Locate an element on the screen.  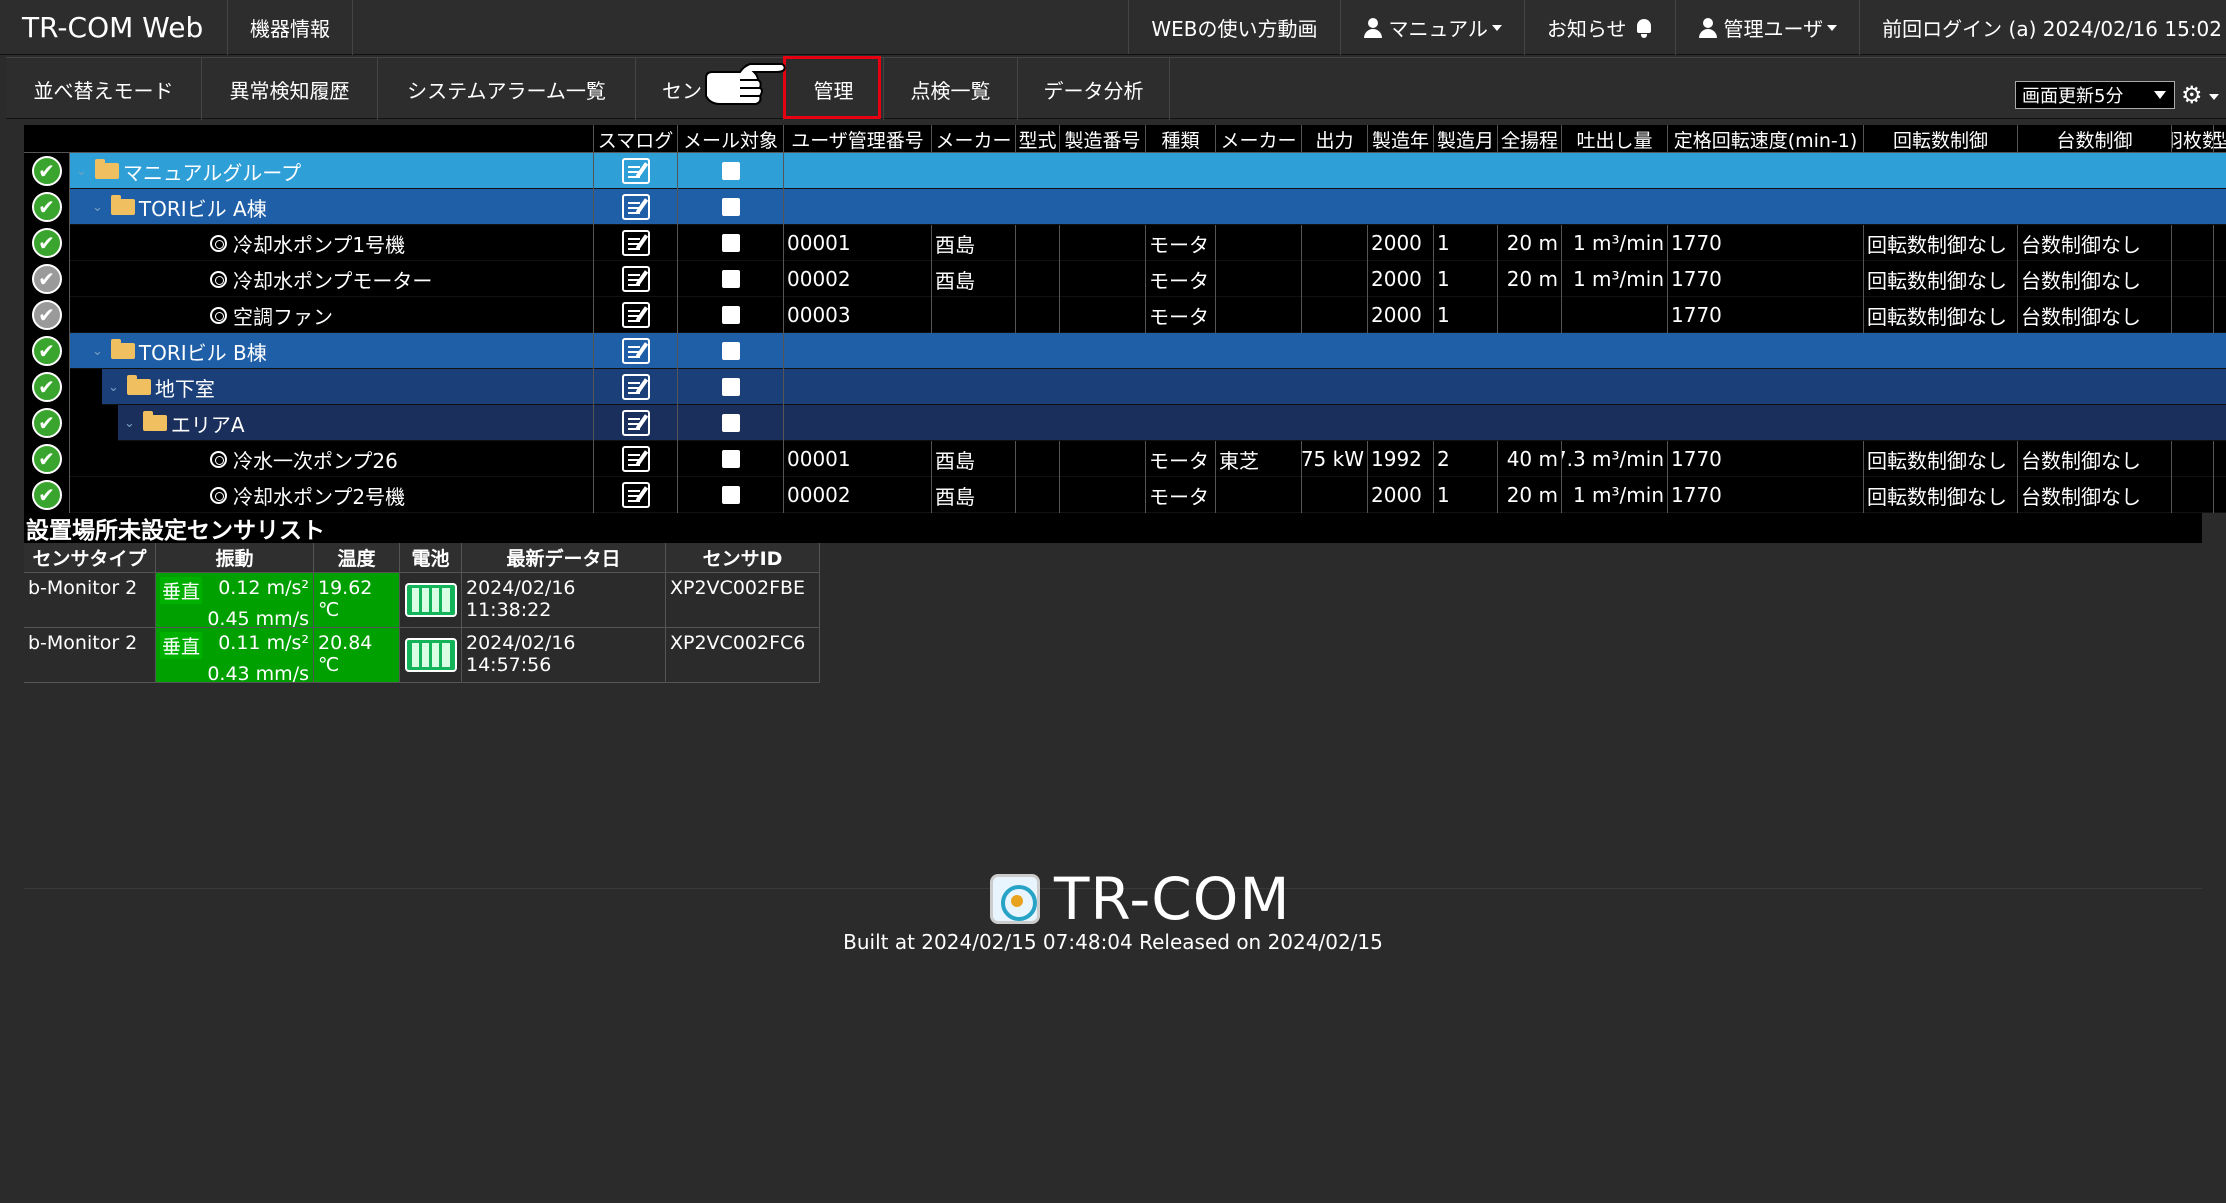
device-name-cell: 冷却水ポンプ2号機 is located at coordinates (332, 495).